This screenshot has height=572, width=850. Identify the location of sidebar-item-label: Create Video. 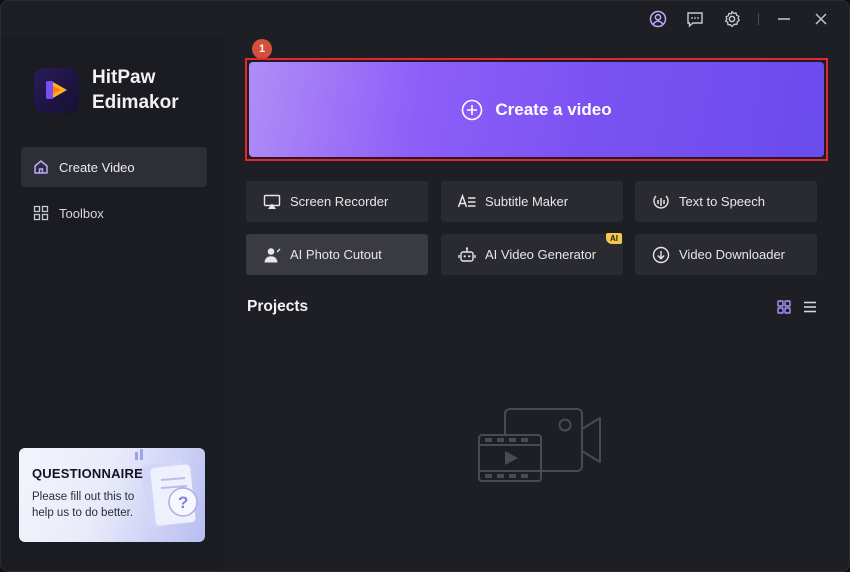
(97, 167).